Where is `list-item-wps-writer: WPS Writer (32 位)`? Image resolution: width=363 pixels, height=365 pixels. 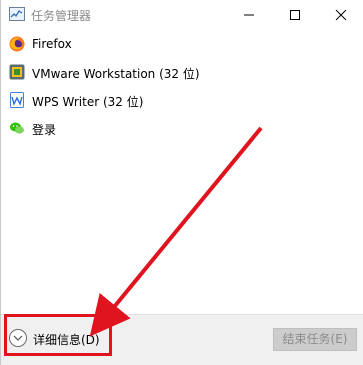 list-item-wps-writer: WPS Writer (32 位) is located at coordinates (182, 100).